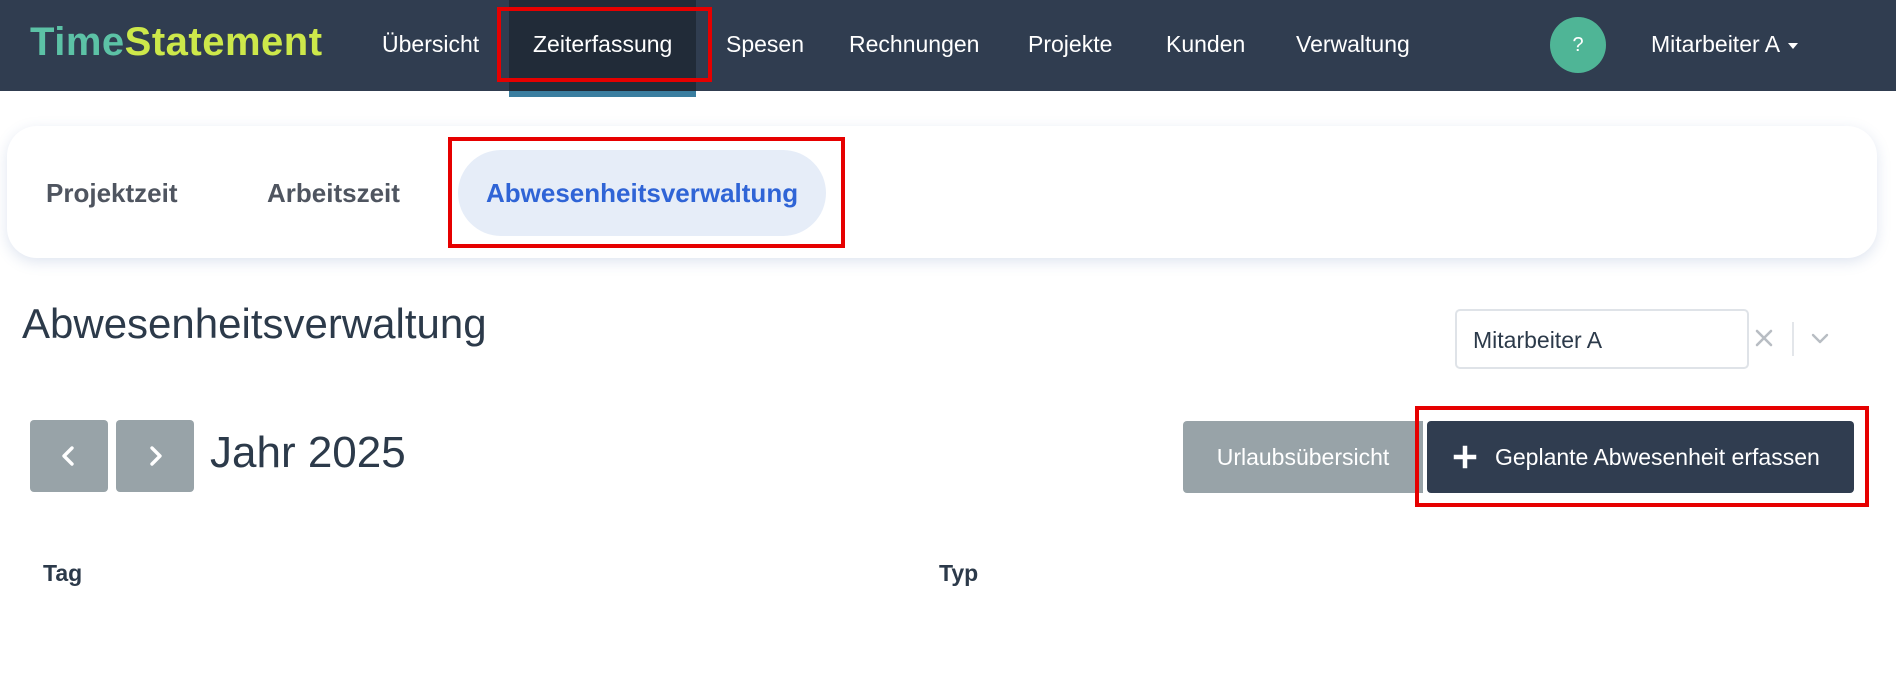 Image resolution: width=1896 pixels, height=674 pixels. I want to click on prev-year-button, so click(69, 456).